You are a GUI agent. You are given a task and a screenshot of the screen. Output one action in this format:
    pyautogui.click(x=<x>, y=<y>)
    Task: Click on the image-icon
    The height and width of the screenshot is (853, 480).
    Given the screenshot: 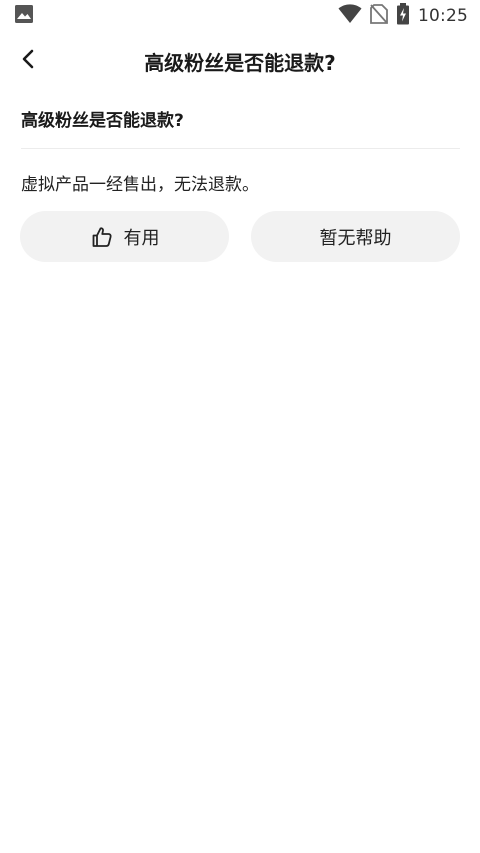 What is the action you would take?
    pyautogui.click(x=24, y=16)
    